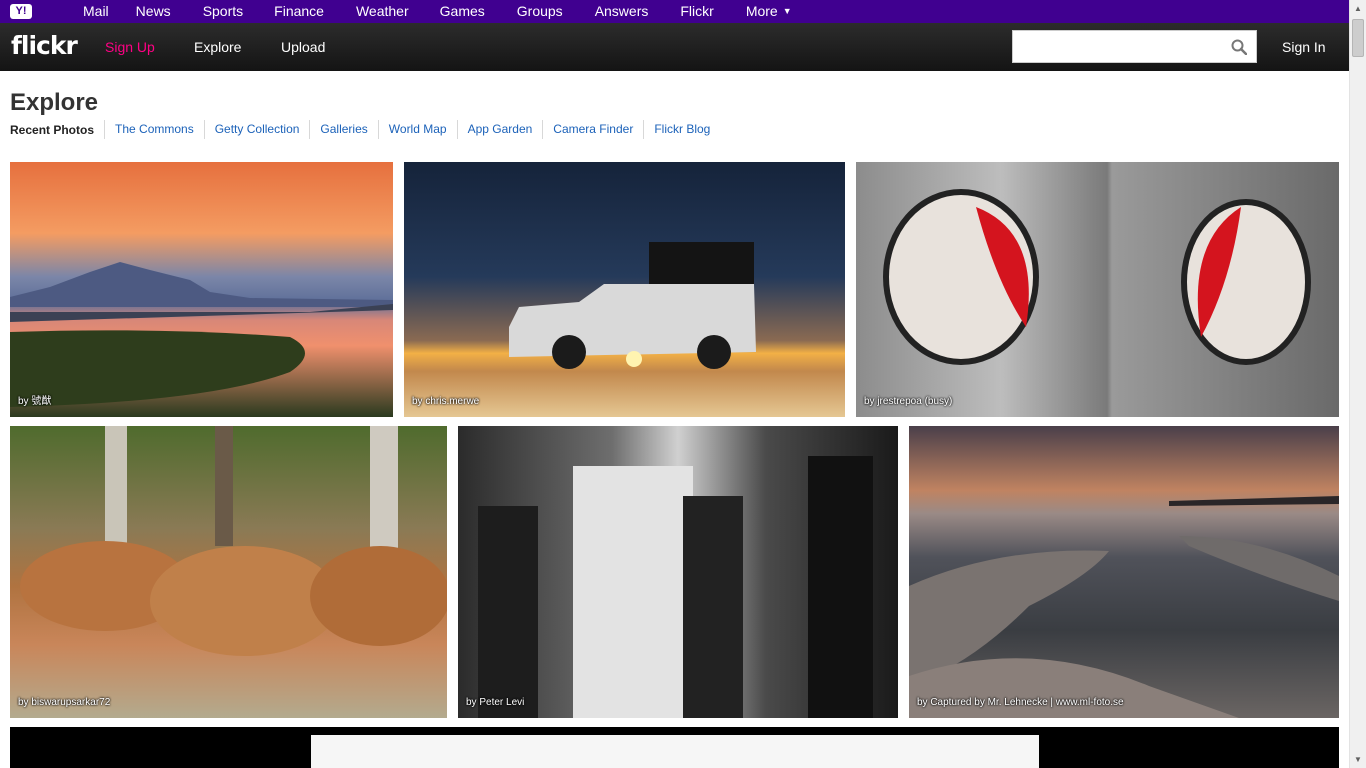 The height and width of the screenshot is (768, 1366). Describe the element at coordinates (761, 11) in the screenshot. I see `yahoo-more-label: More` at that location.